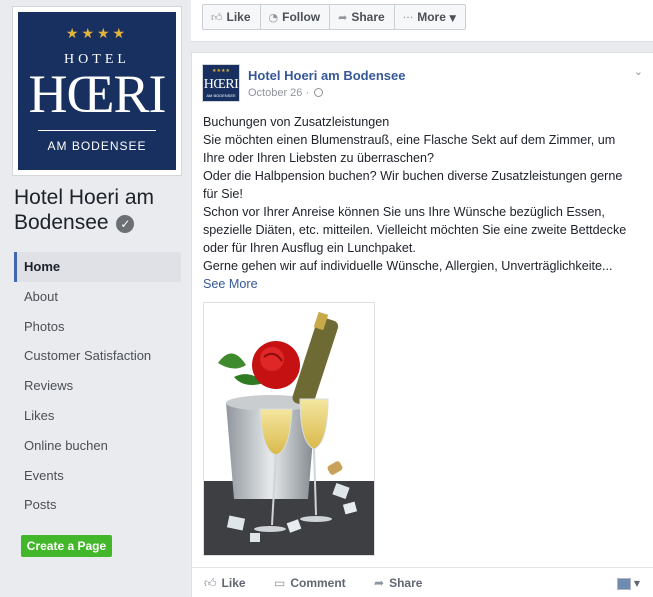  Describe the element at coordinates (97, 34) in the screenshot. I see `logo-stars: ★★★★` at that location.